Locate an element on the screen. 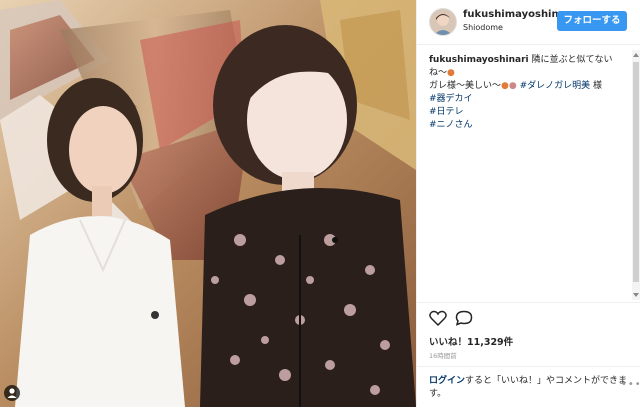  hashtag-link: #日テレ is located at coordinates (446, 112).